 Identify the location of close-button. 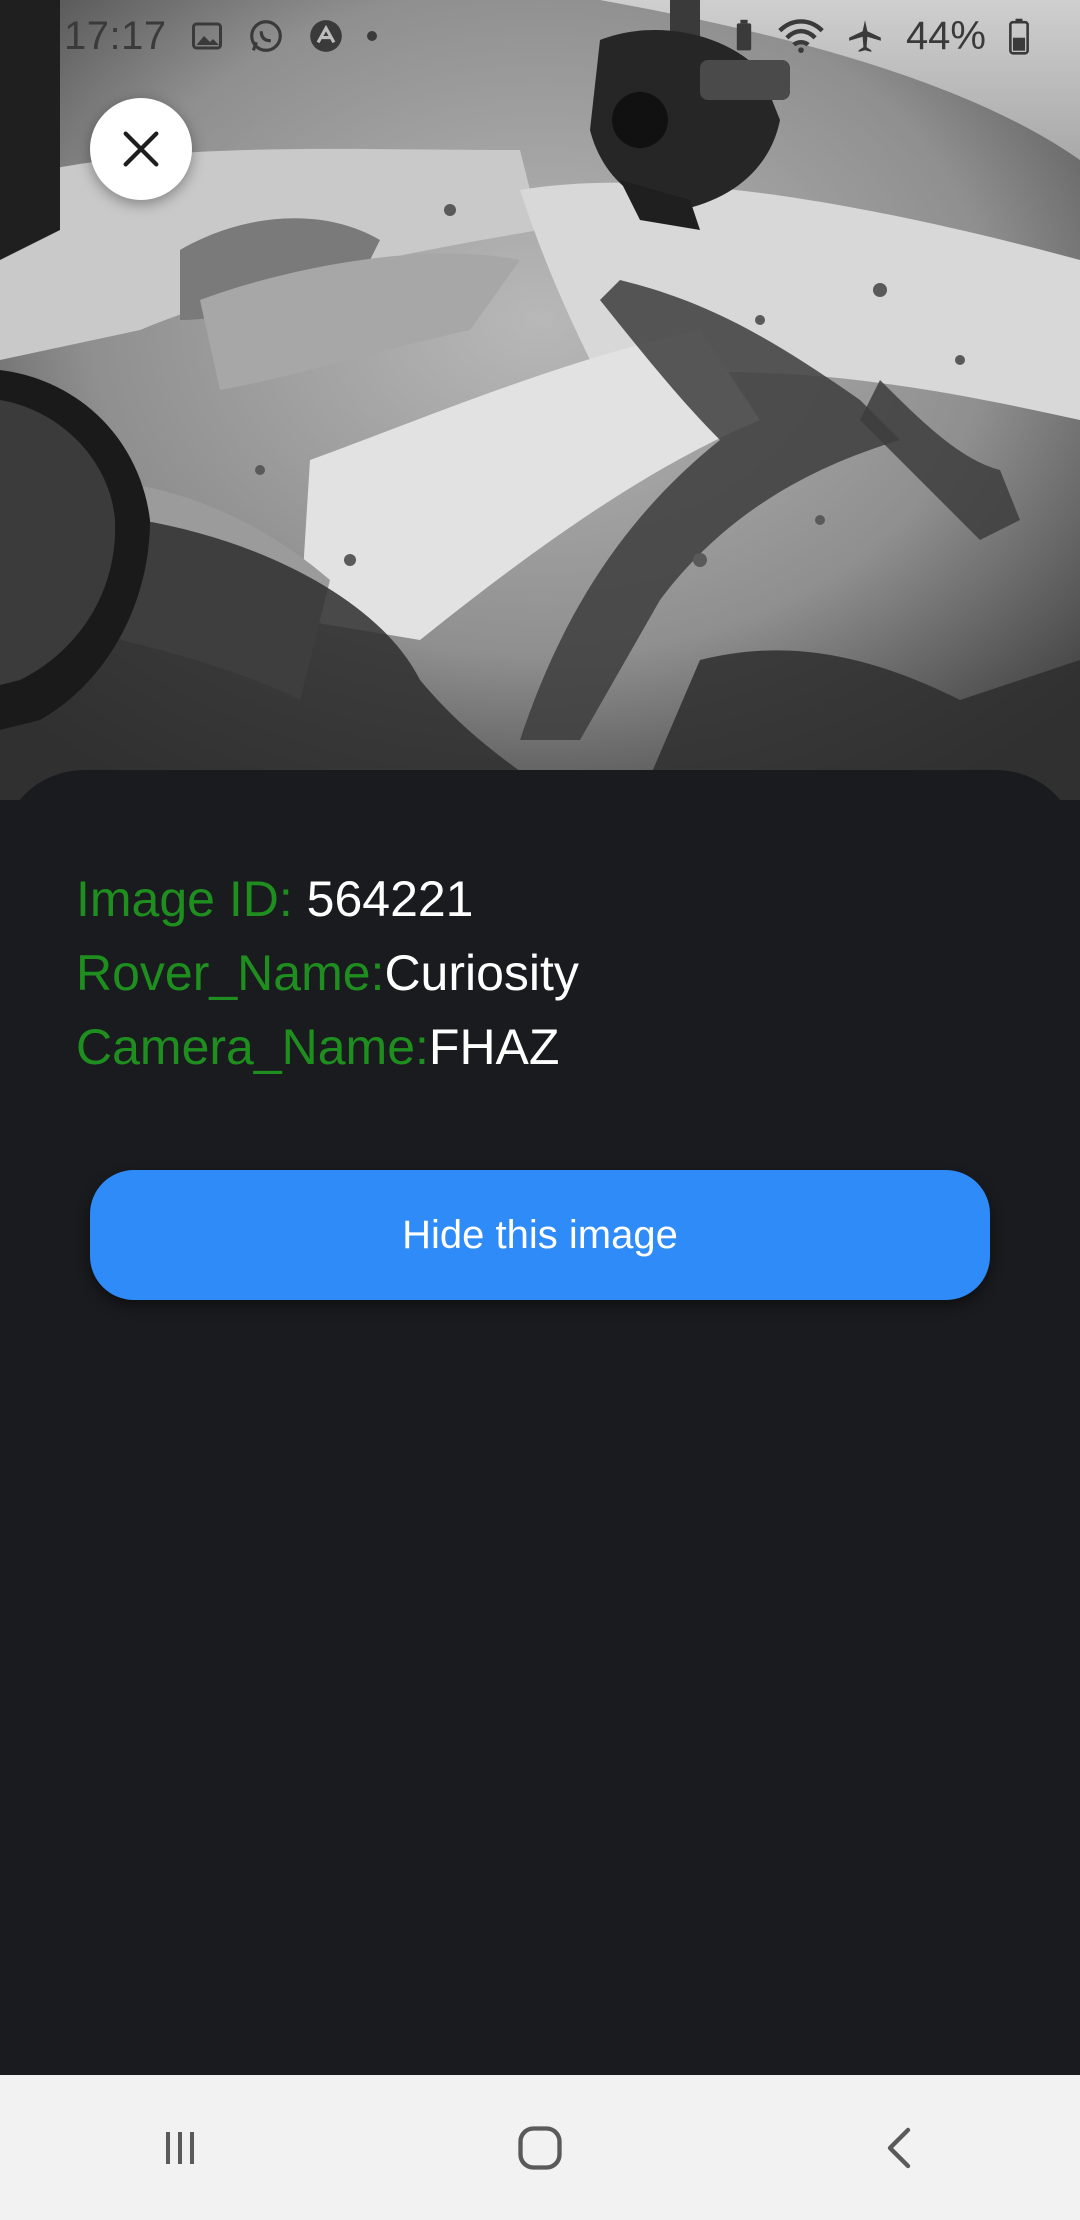
(141, 149).